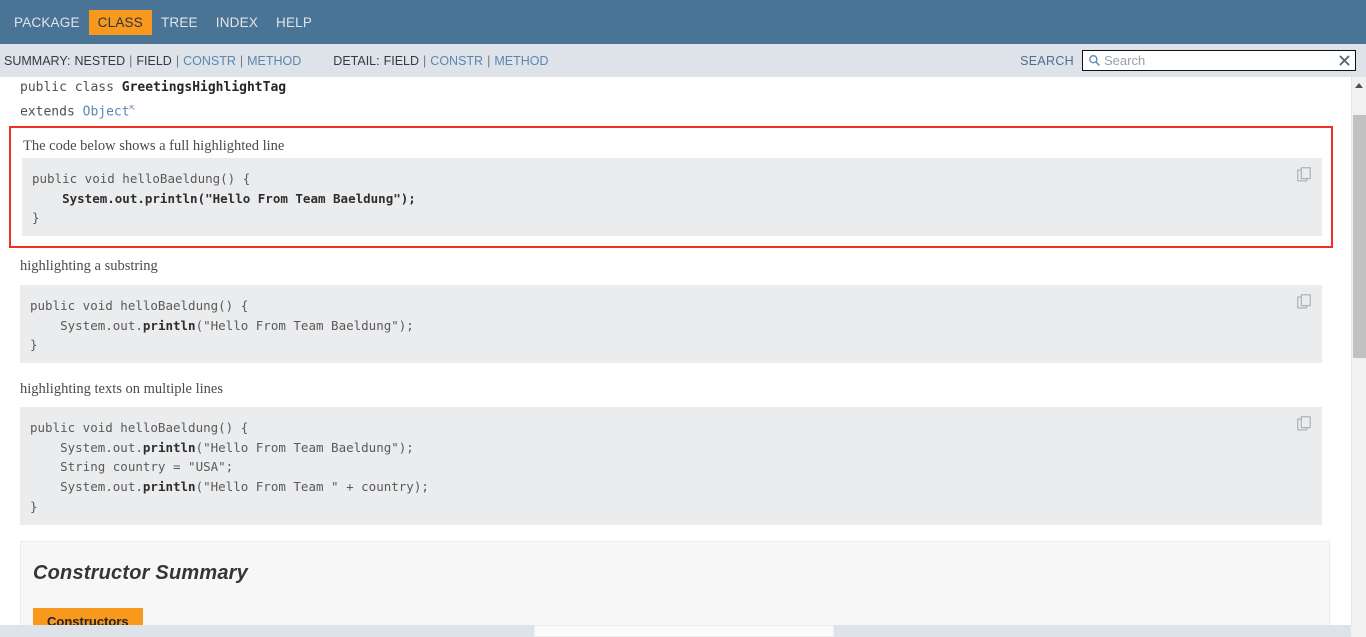 This screenshot has height=637, width=1366. I want to click on nav-item-help: HELP, so click(294, 22).